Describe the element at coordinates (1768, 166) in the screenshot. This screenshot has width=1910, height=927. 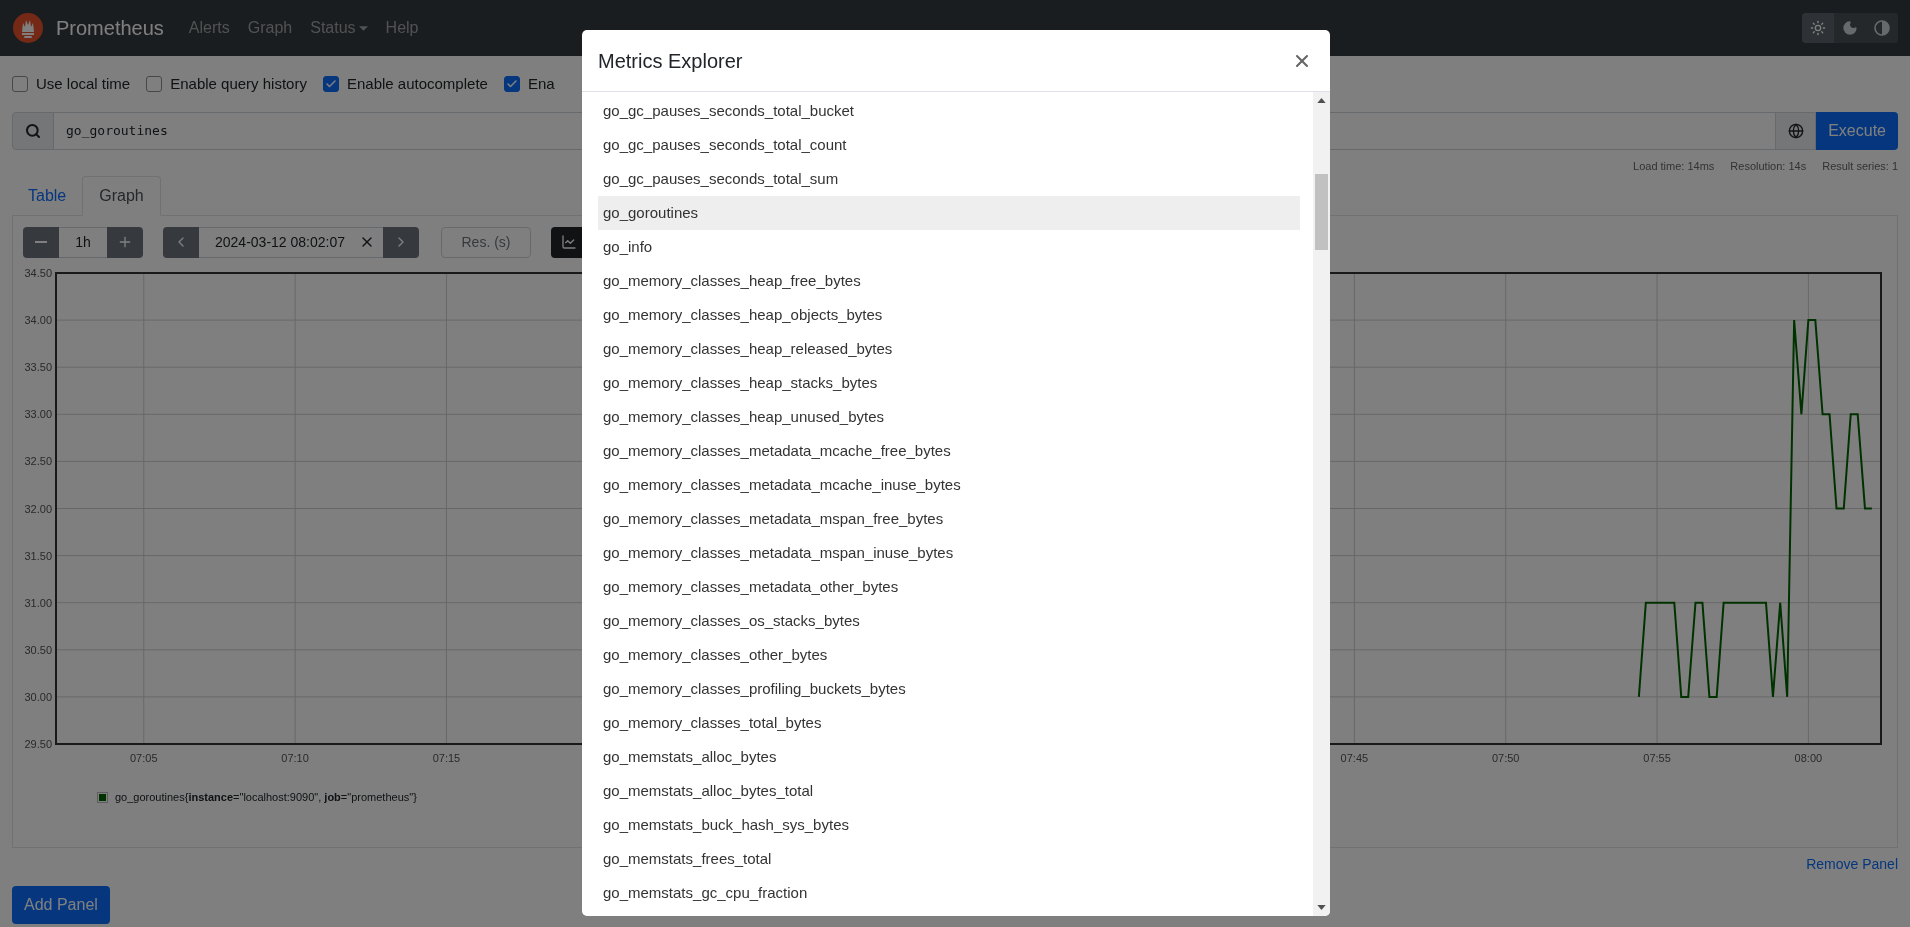
I see `query-stat: Resolution: 14s` at that location.